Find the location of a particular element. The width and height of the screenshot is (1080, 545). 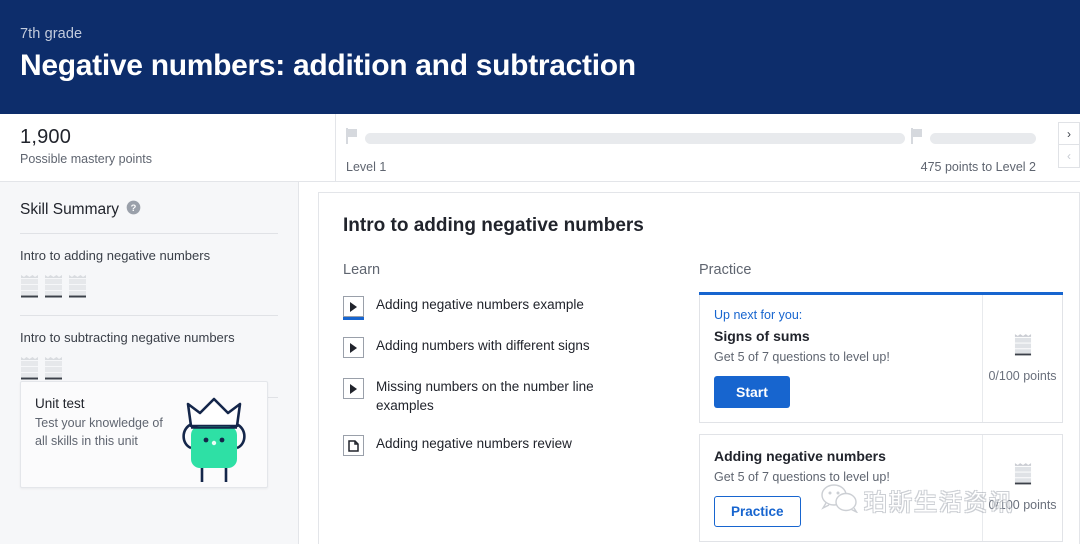

learn-item-label: Adding negative numbers review is located at coordinates (474, 444).